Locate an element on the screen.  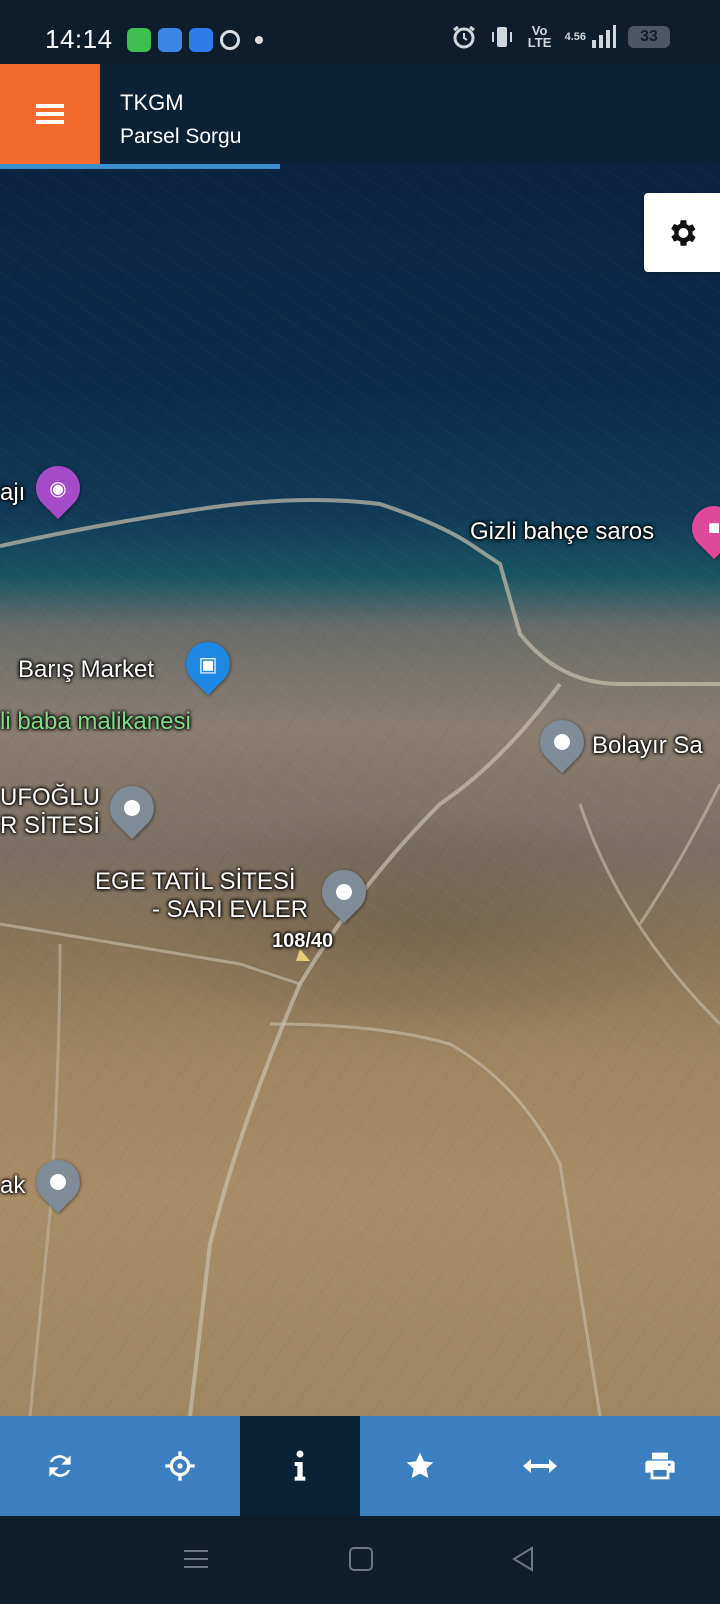
alarm-icon is located at coordinates (463, 37).